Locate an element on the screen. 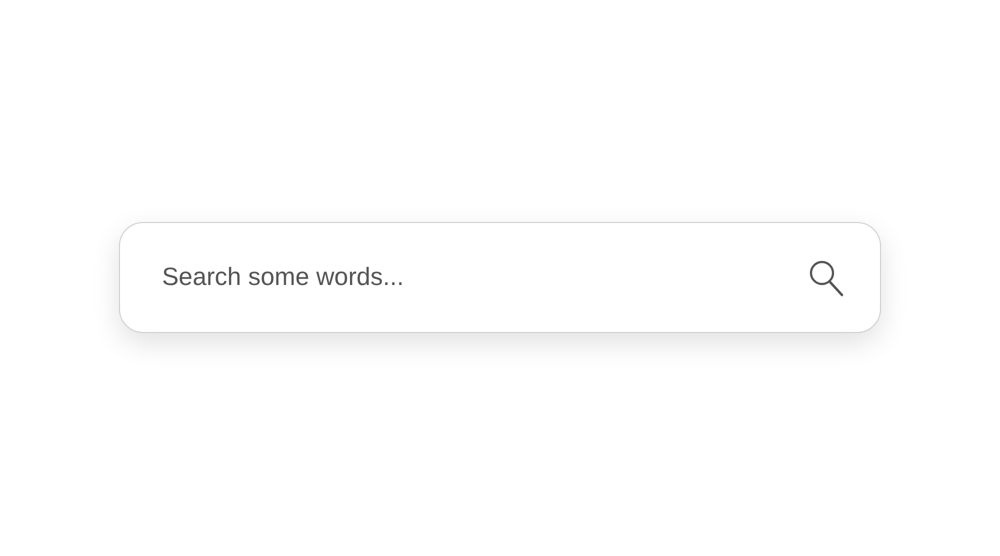  search-icon is located at coordinates (826, 277).